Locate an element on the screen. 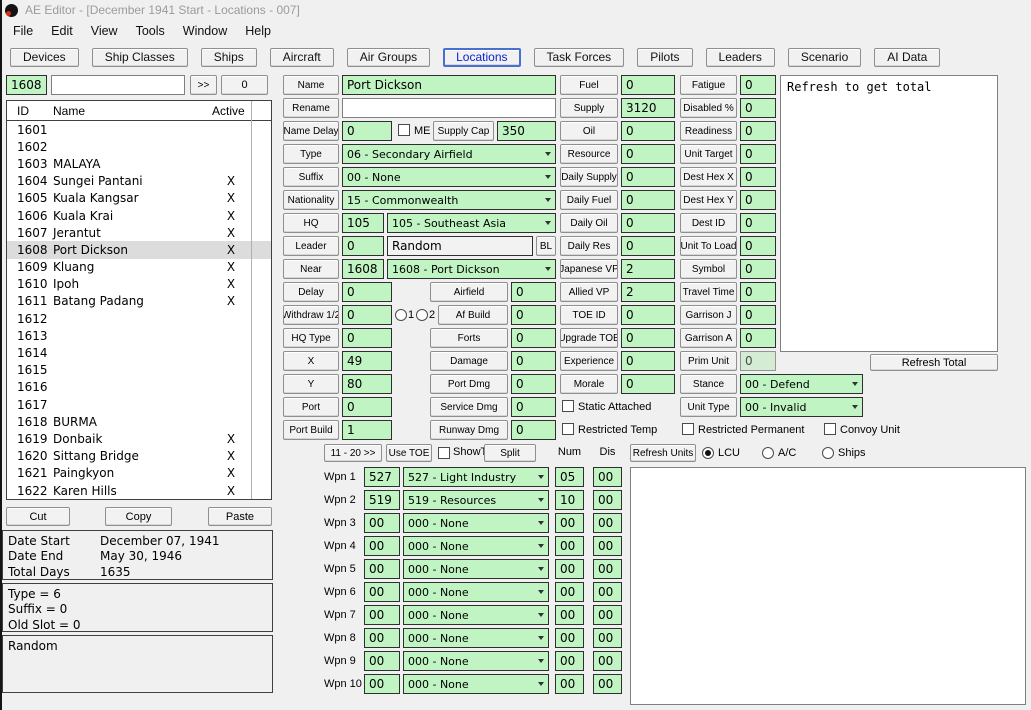 This screenshot has width=1031, height=710. tab: Scenario is located at coordinates (824, 57).